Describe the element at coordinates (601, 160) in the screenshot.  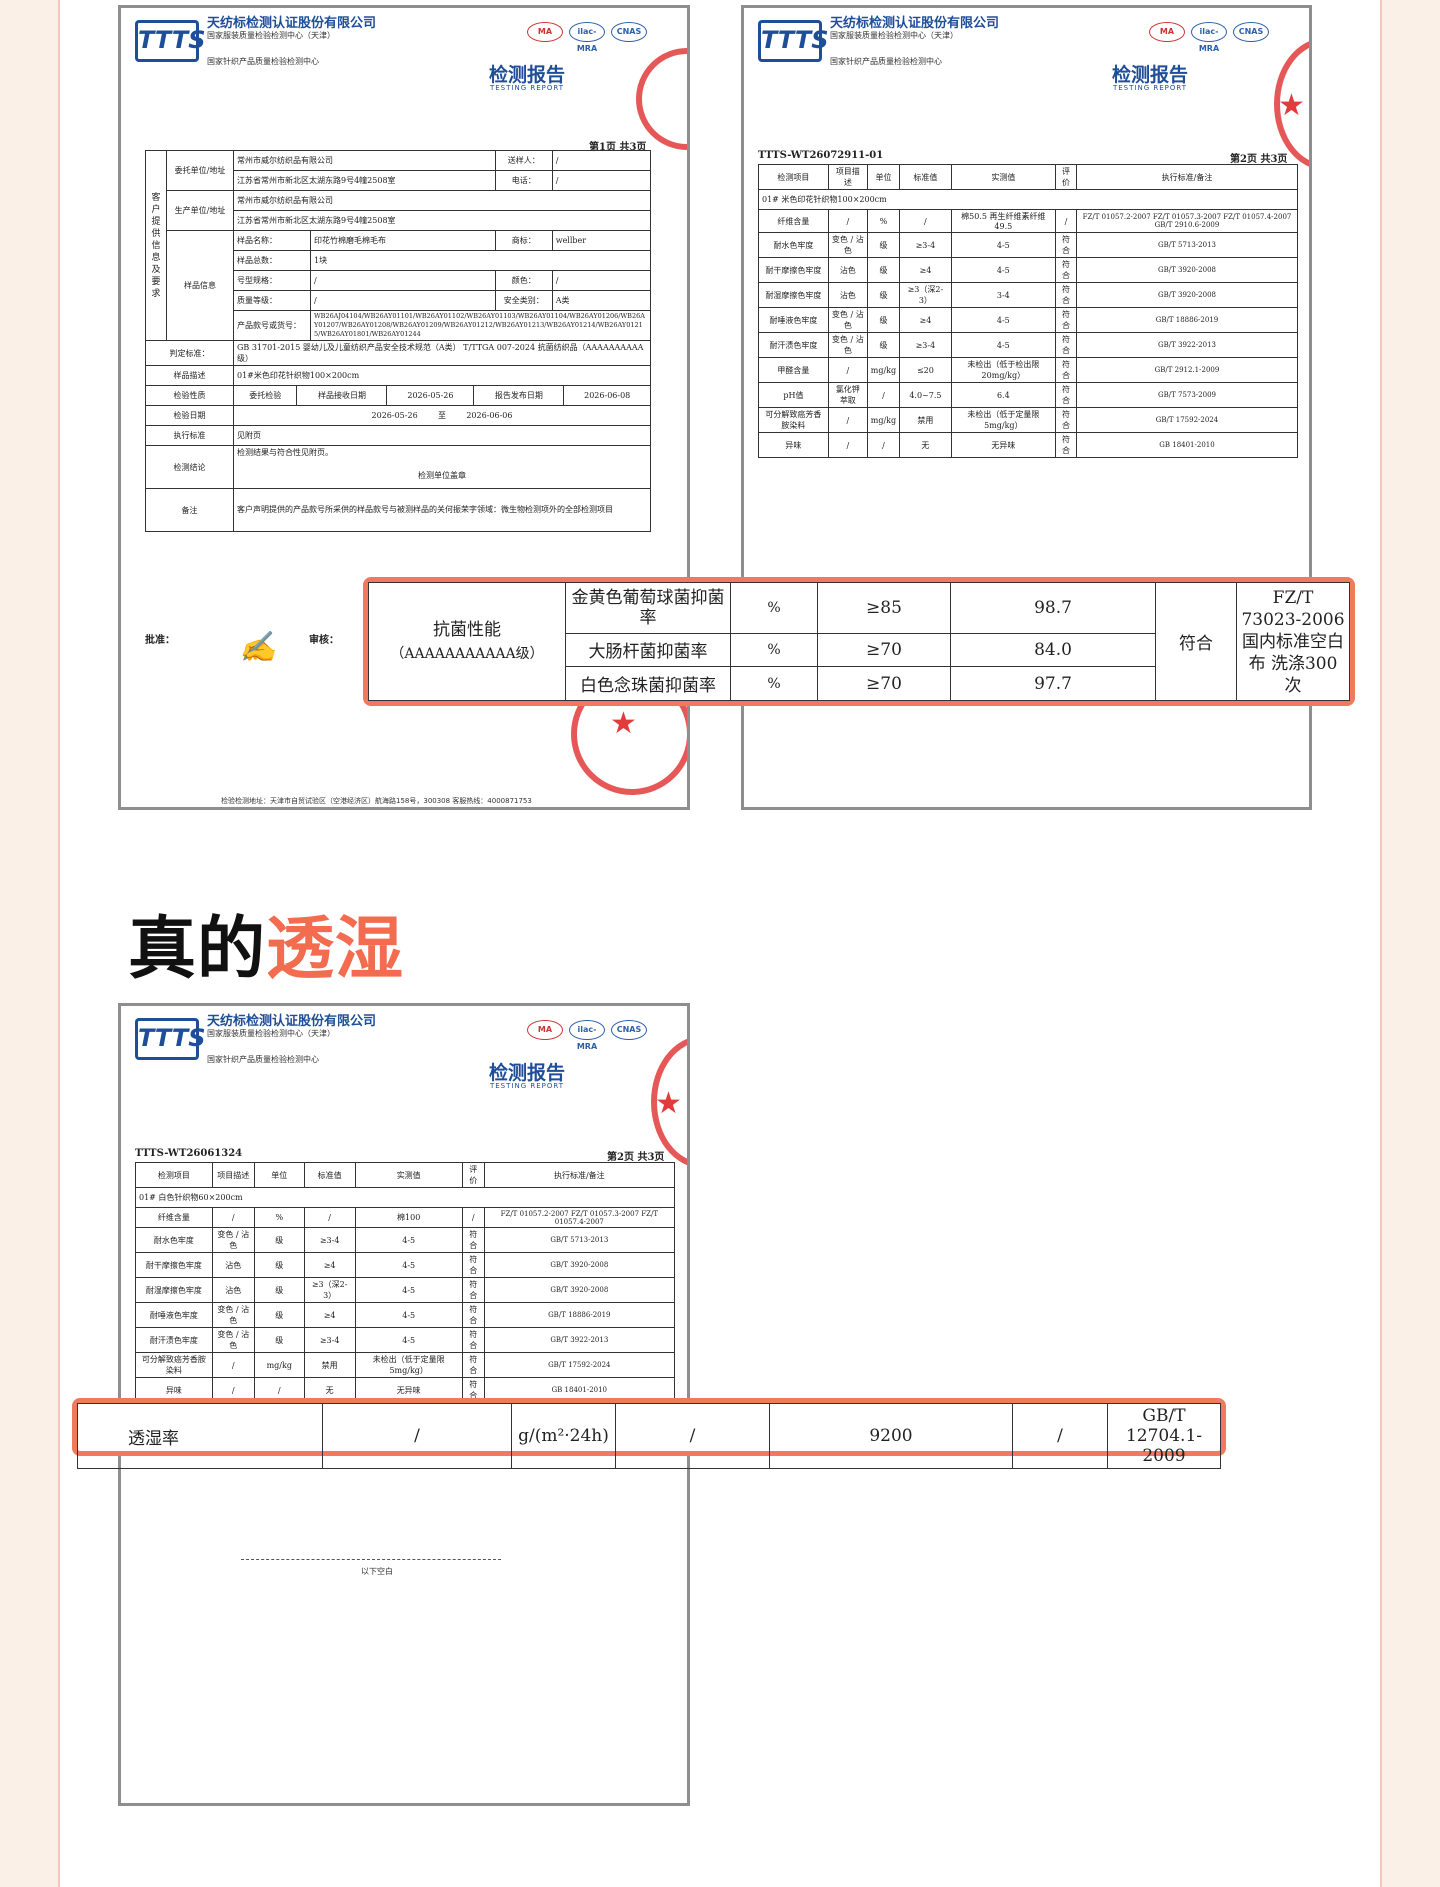
I see `sender-value: /` at that location.